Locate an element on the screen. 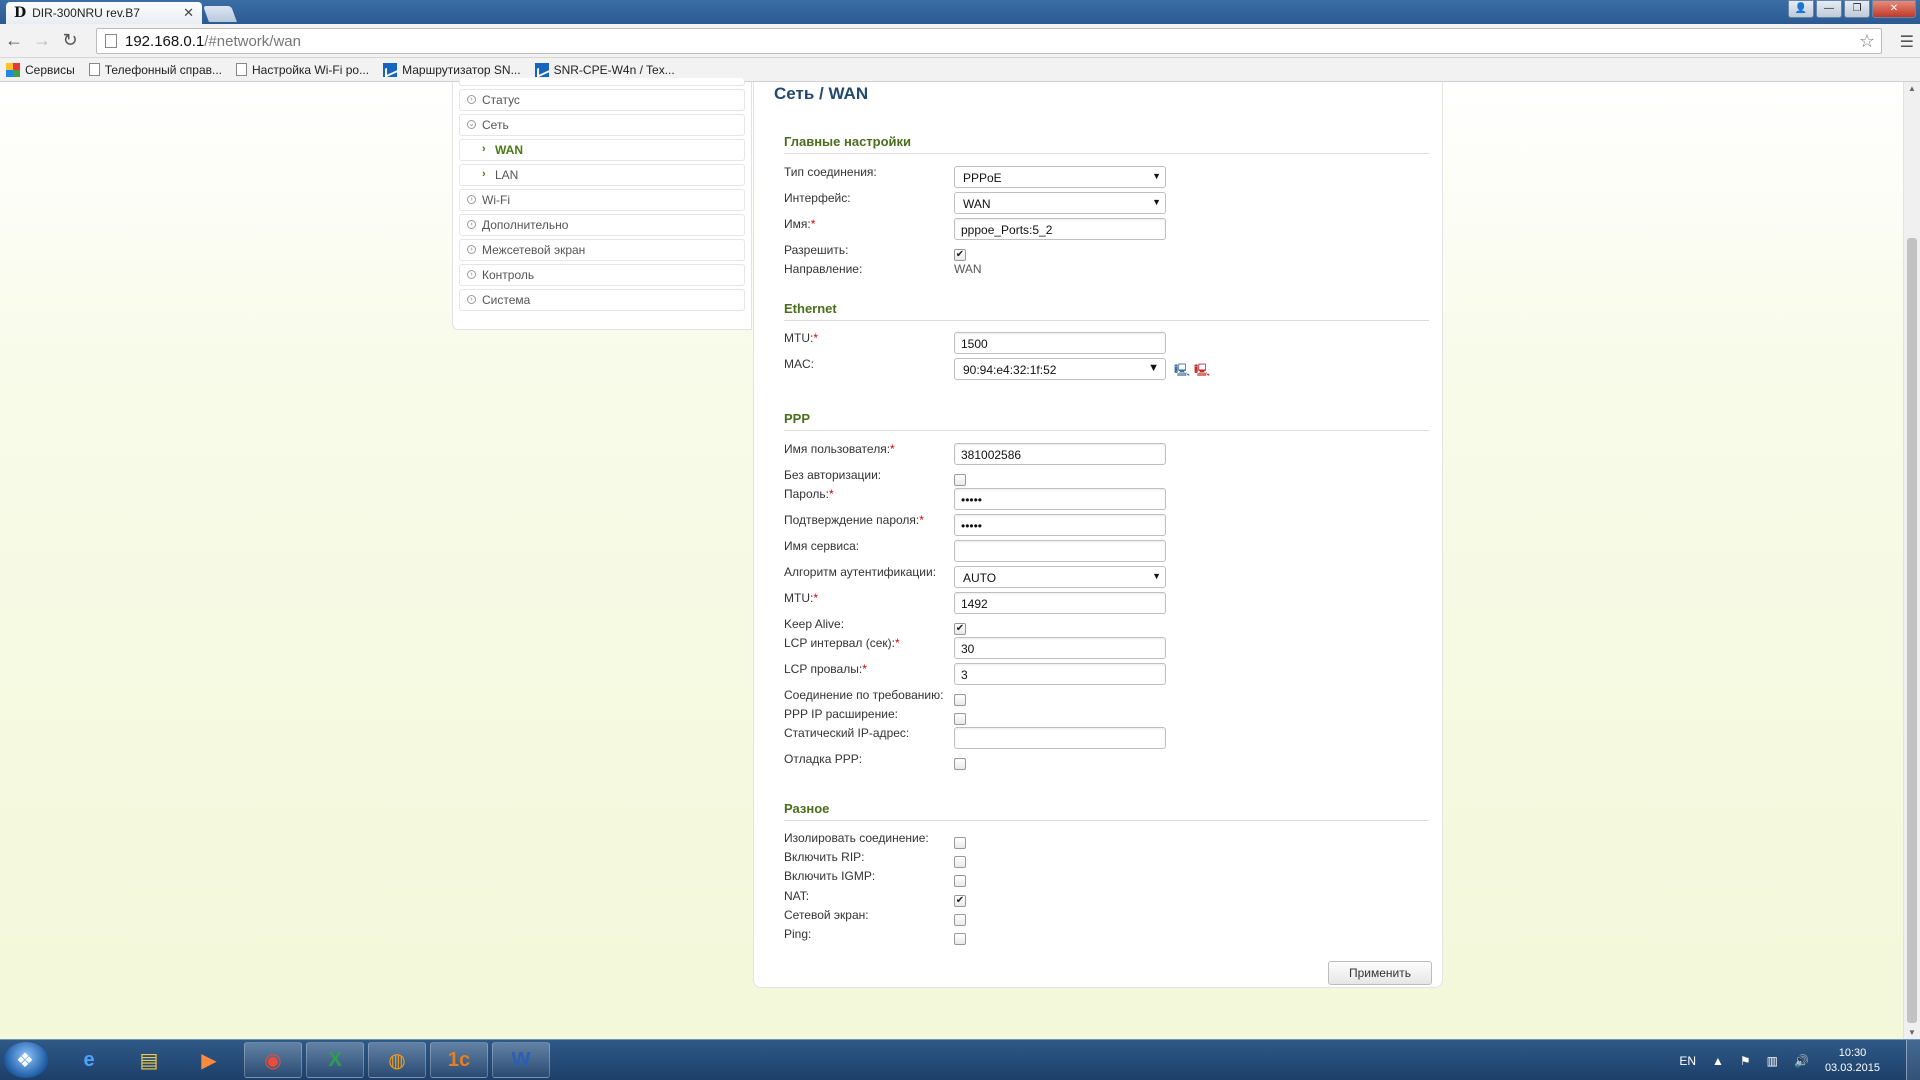 The width and height of the screenshot is (1920, 1080). menu-icon: ☰ is located at coordinates (1907, 42).